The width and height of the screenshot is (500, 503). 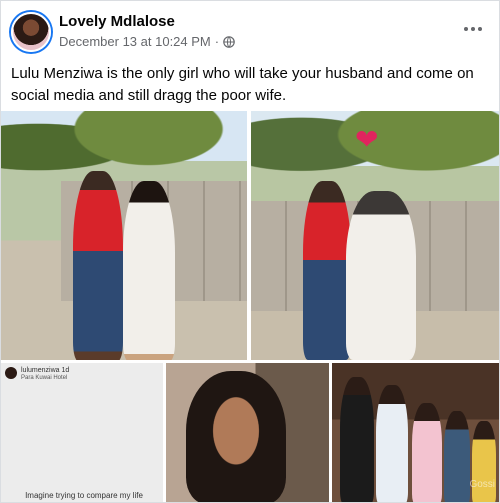 I want to click on woman-selfie-image, so click(x=236, y=436).